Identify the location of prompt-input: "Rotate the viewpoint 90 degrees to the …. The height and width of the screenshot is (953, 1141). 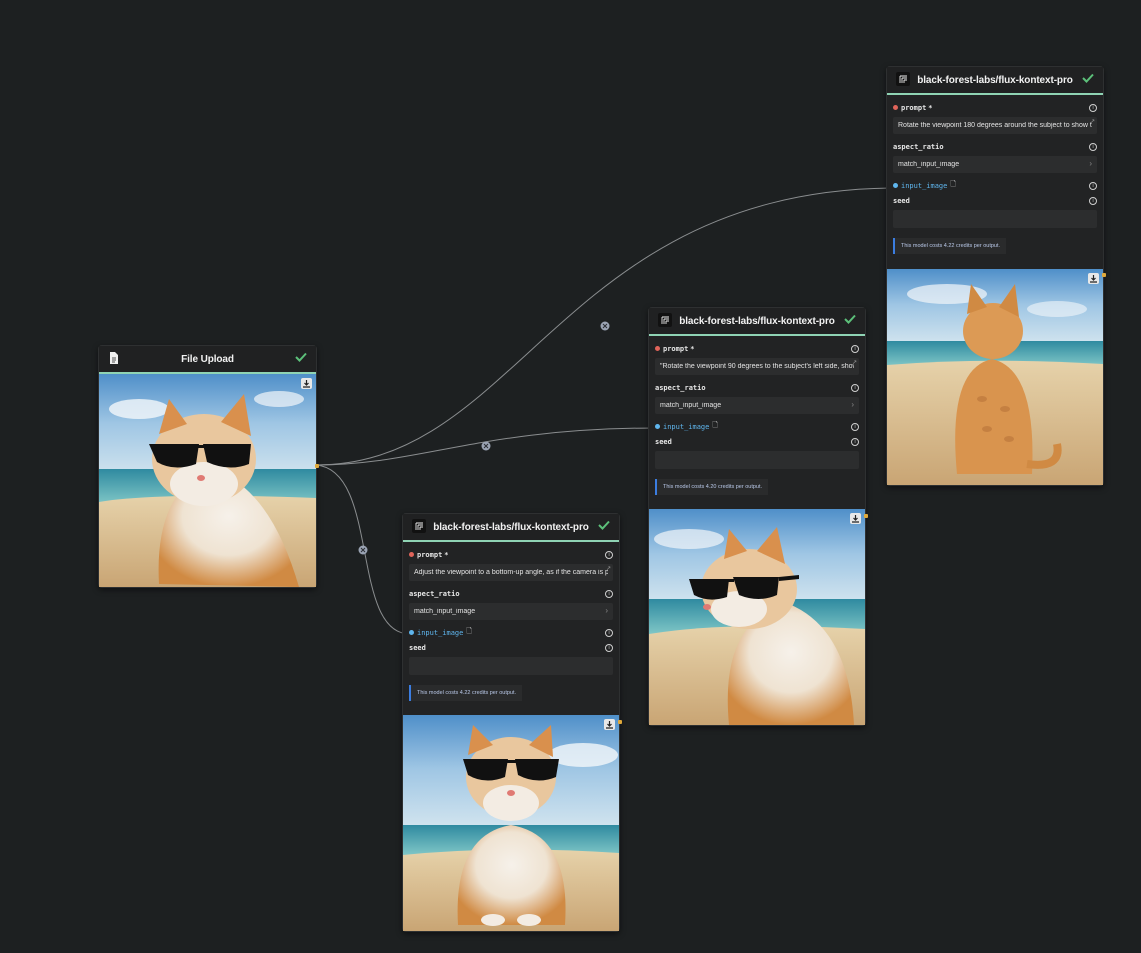
(757, 366).